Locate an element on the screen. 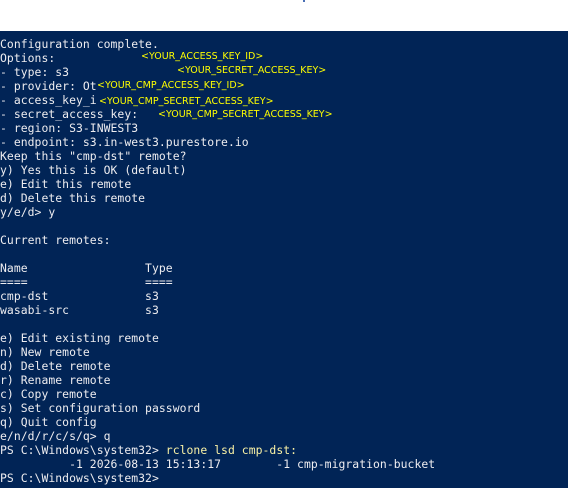 The width and height of the screenshot is (568, 502). redaction-access-key-id: <YOUR_ACCESS_KEY_ID> is located at coordinates (202, 56).